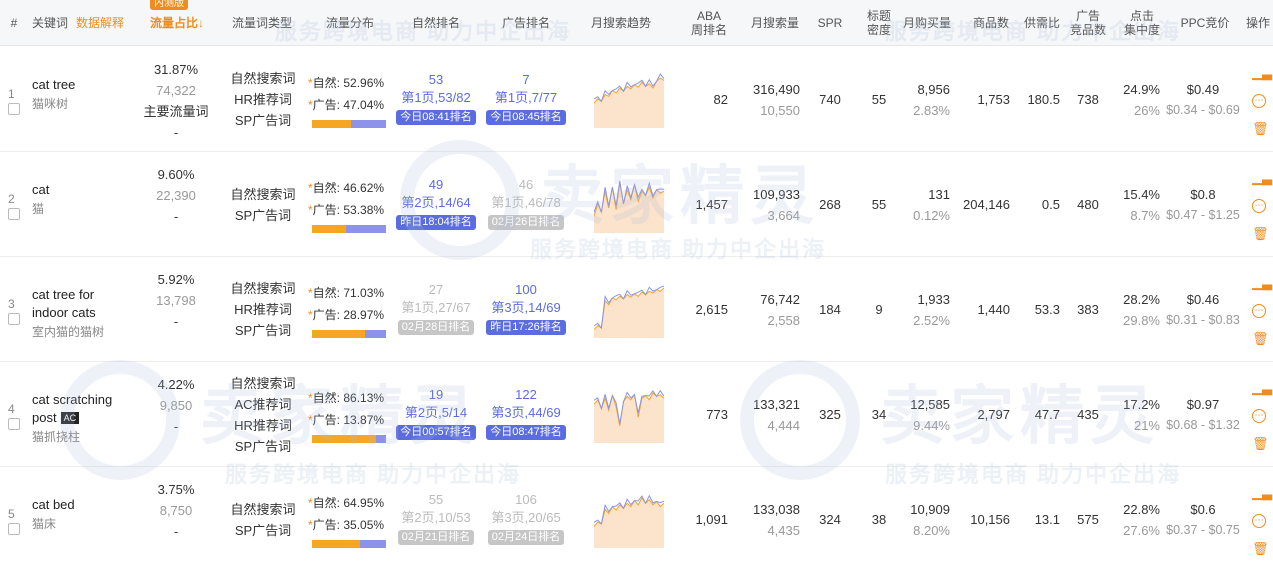 The width and height of the screenshot is (1273, 563). I want to click on header-ad-competitors: 广告 竞品数, so click(1088, 23).